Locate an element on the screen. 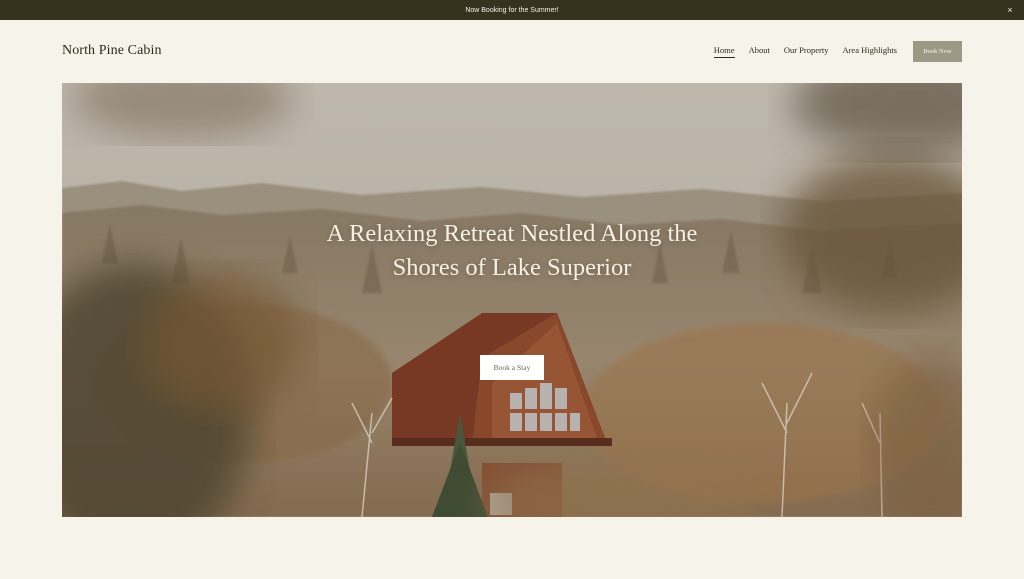 The image size is (1024, 579). announcement-text: Now Booking for the Summer! is located at coordinates (512, 10).